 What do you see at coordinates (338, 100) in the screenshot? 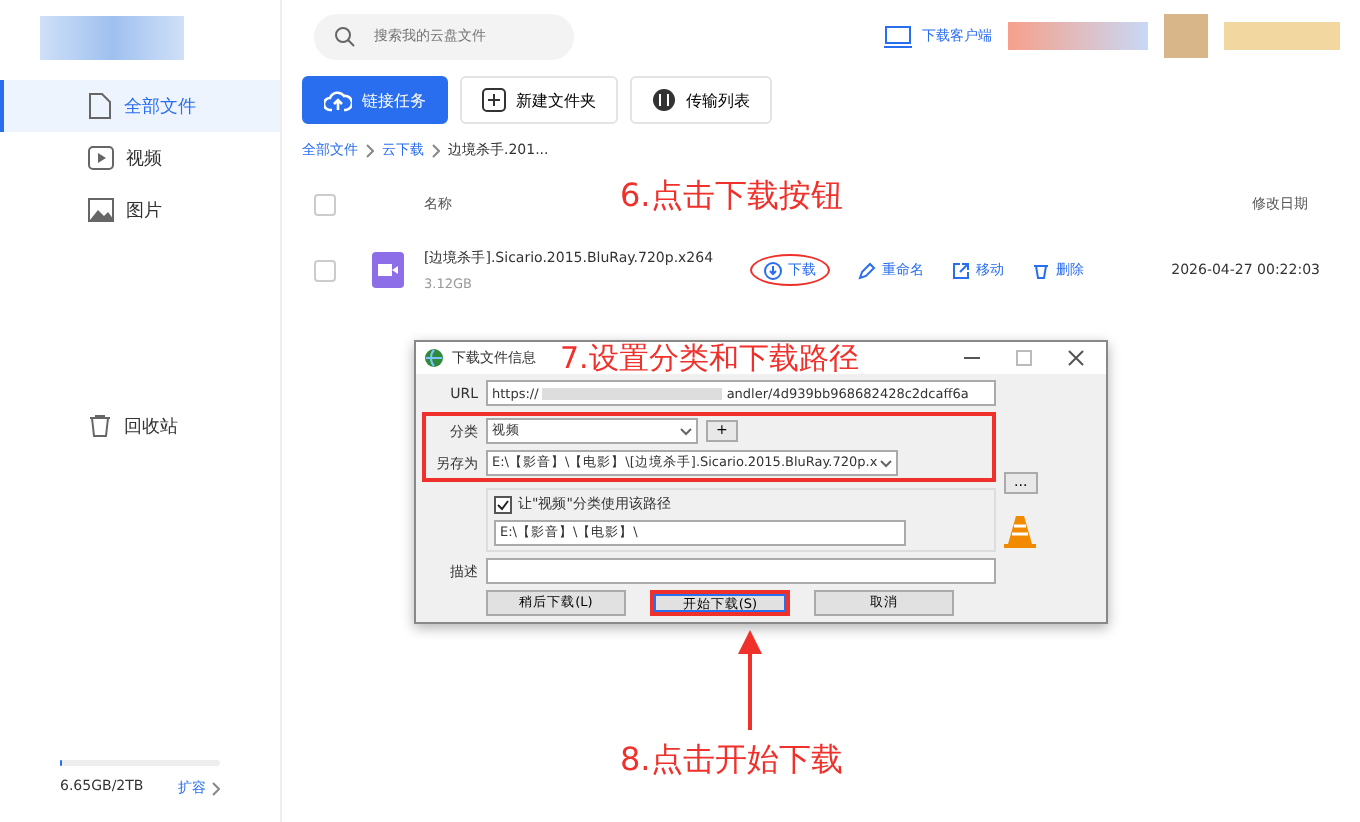
I see `cloud-upload-icon` at bounding box center [338, 100].